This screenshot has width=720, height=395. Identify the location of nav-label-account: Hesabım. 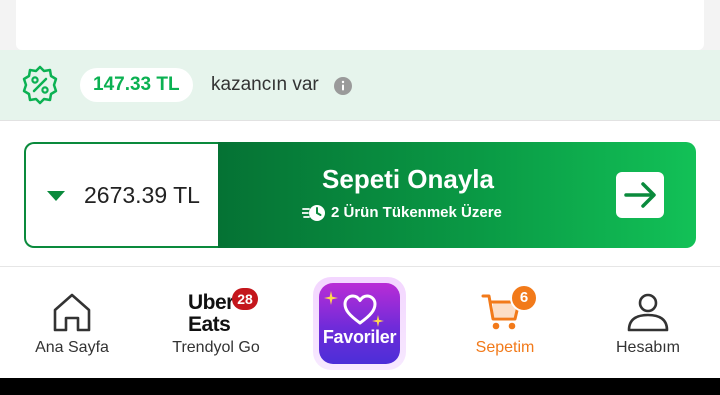
(648, 347).